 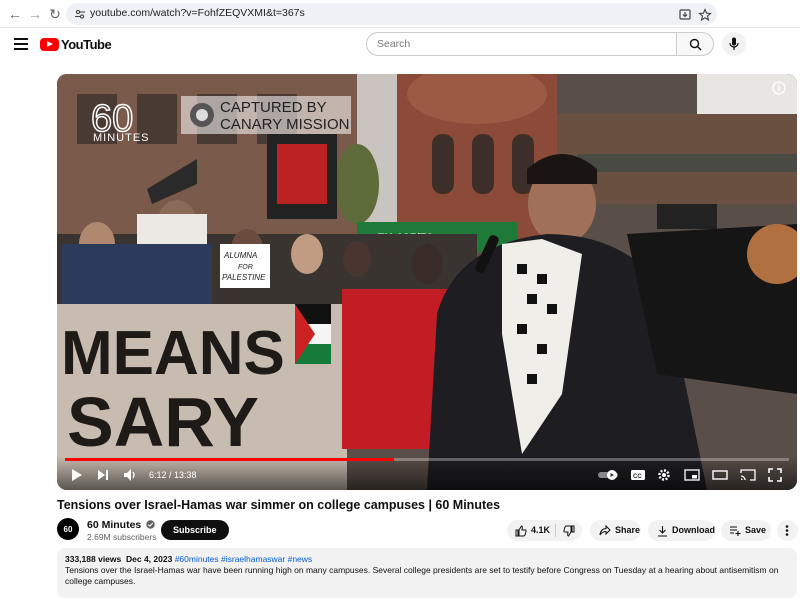 What do you see at coordinates (150, 524) in the screenshot?
I see `verified-check-icon` at bounding box center [150, 524].